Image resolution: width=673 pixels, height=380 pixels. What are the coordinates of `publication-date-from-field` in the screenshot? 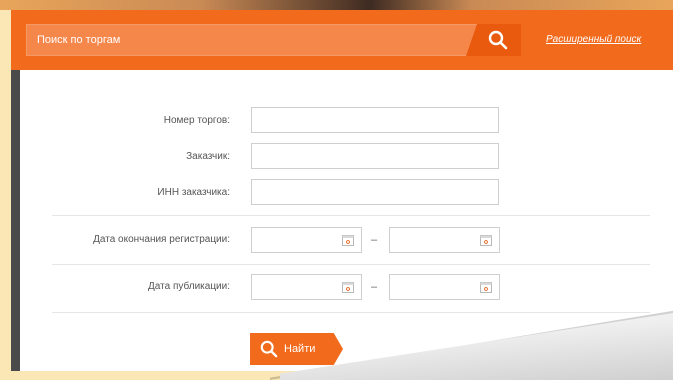 It's located at (306, 287).